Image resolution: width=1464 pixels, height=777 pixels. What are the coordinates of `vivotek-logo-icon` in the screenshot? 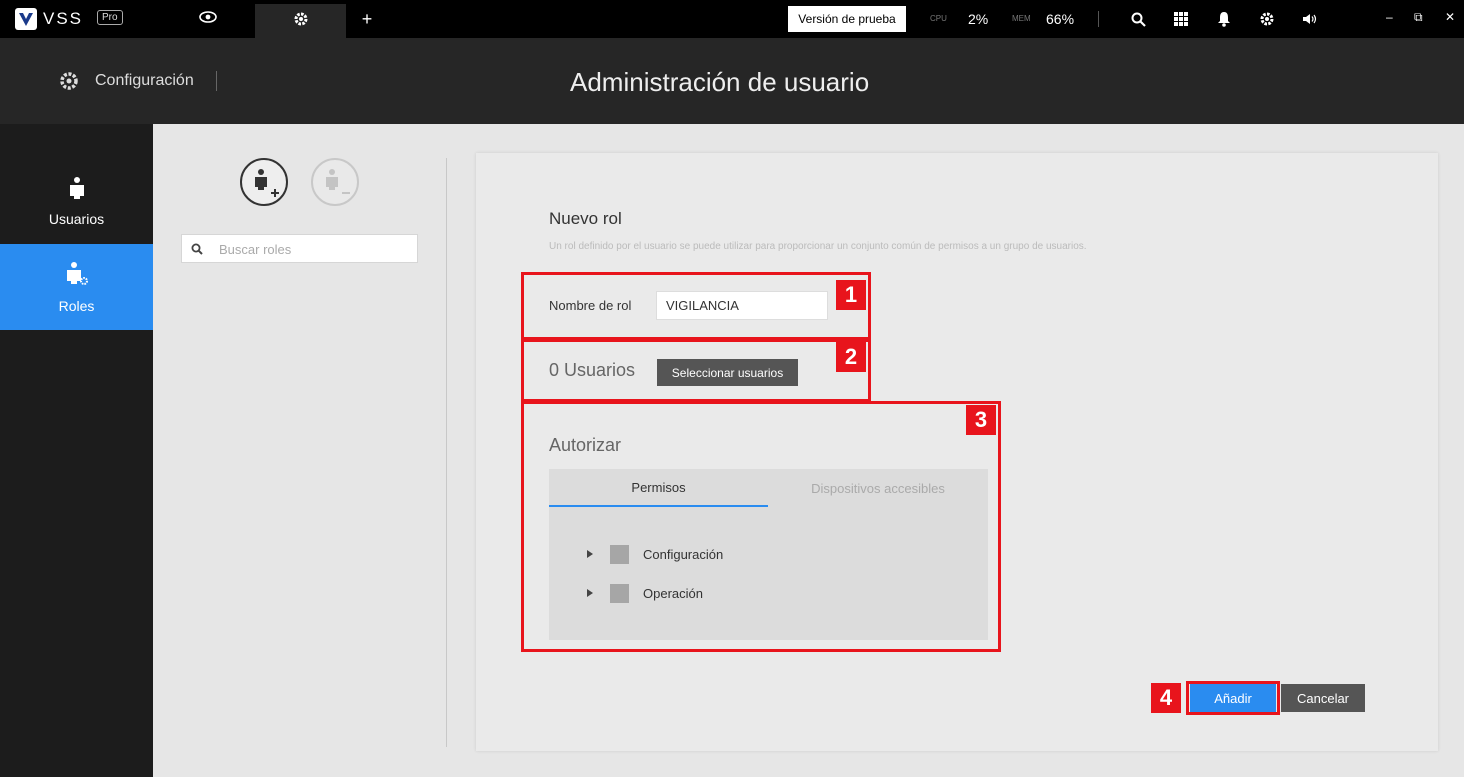 It's located at (26, 19).